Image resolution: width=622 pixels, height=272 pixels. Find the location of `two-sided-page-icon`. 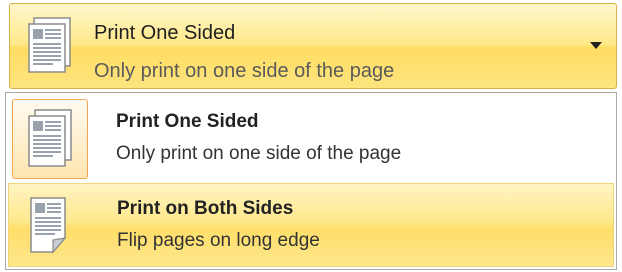

two-sided-page-icon is located at coordinates (51, 226).